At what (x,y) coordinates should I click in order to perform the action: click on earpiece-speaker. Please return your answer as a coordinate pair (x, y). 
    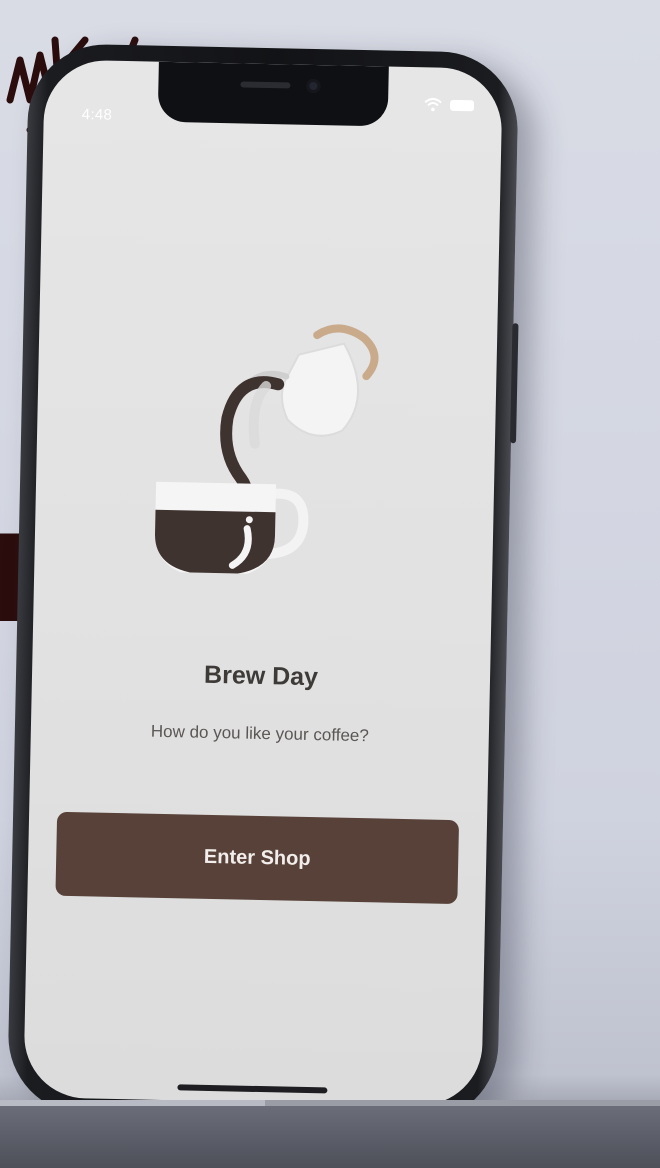
    Looking at the image, I should click on (265, 85).